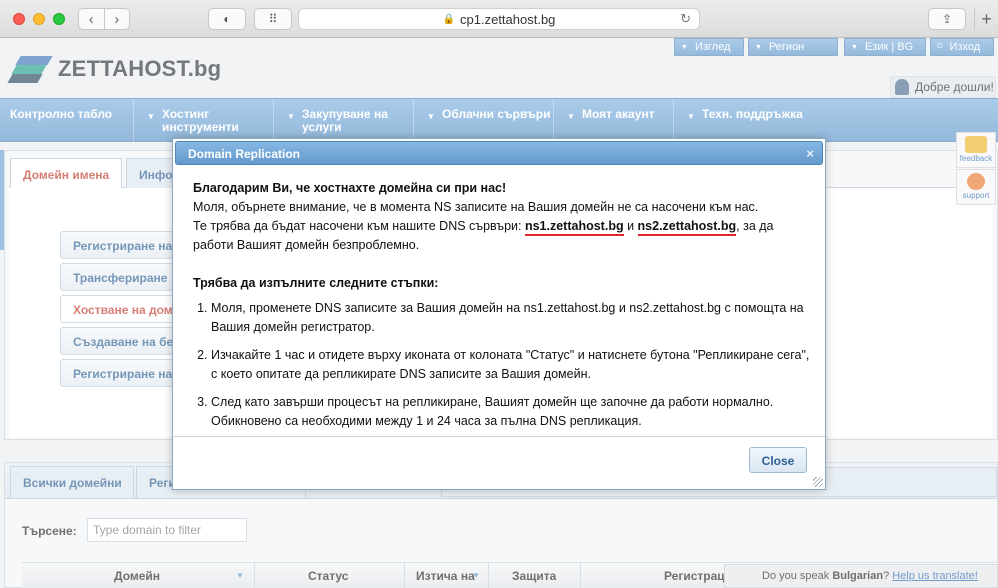  I want to click on grid-icon: ⠿, so click(273, 19).